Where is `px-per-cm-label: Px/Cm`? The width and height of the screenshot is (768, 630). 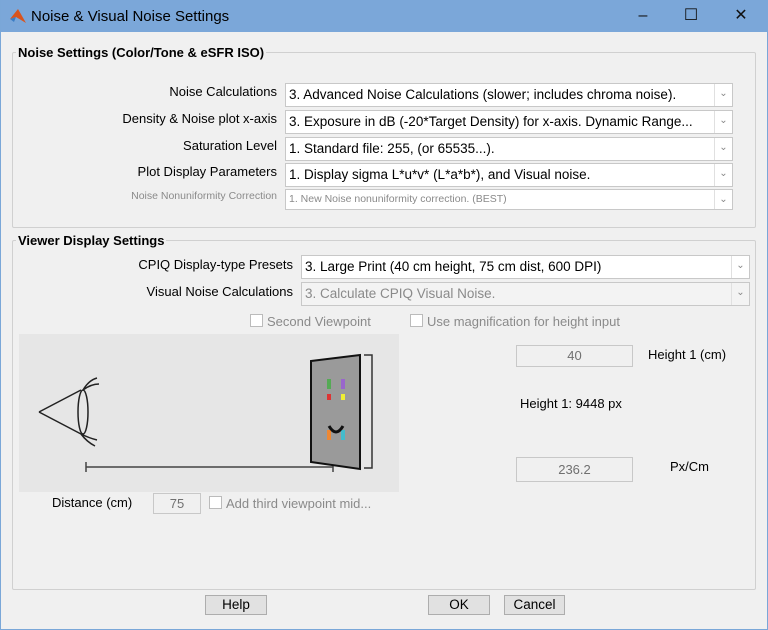 px-per-cm-label: Px/Cm is located at coordinates (689, 466).